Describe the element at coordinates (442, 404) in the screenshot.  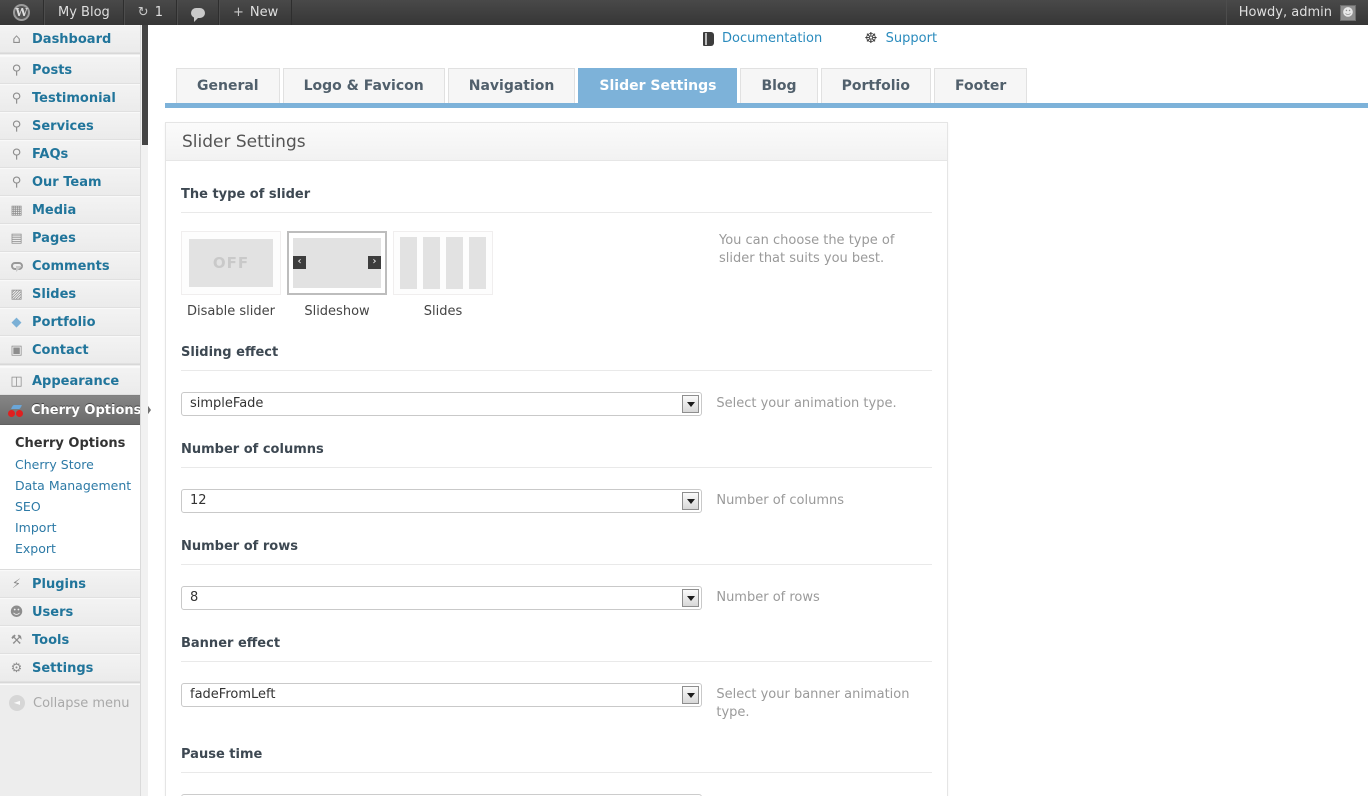
I see `sliding-effect-select: simpleFade` at that location.